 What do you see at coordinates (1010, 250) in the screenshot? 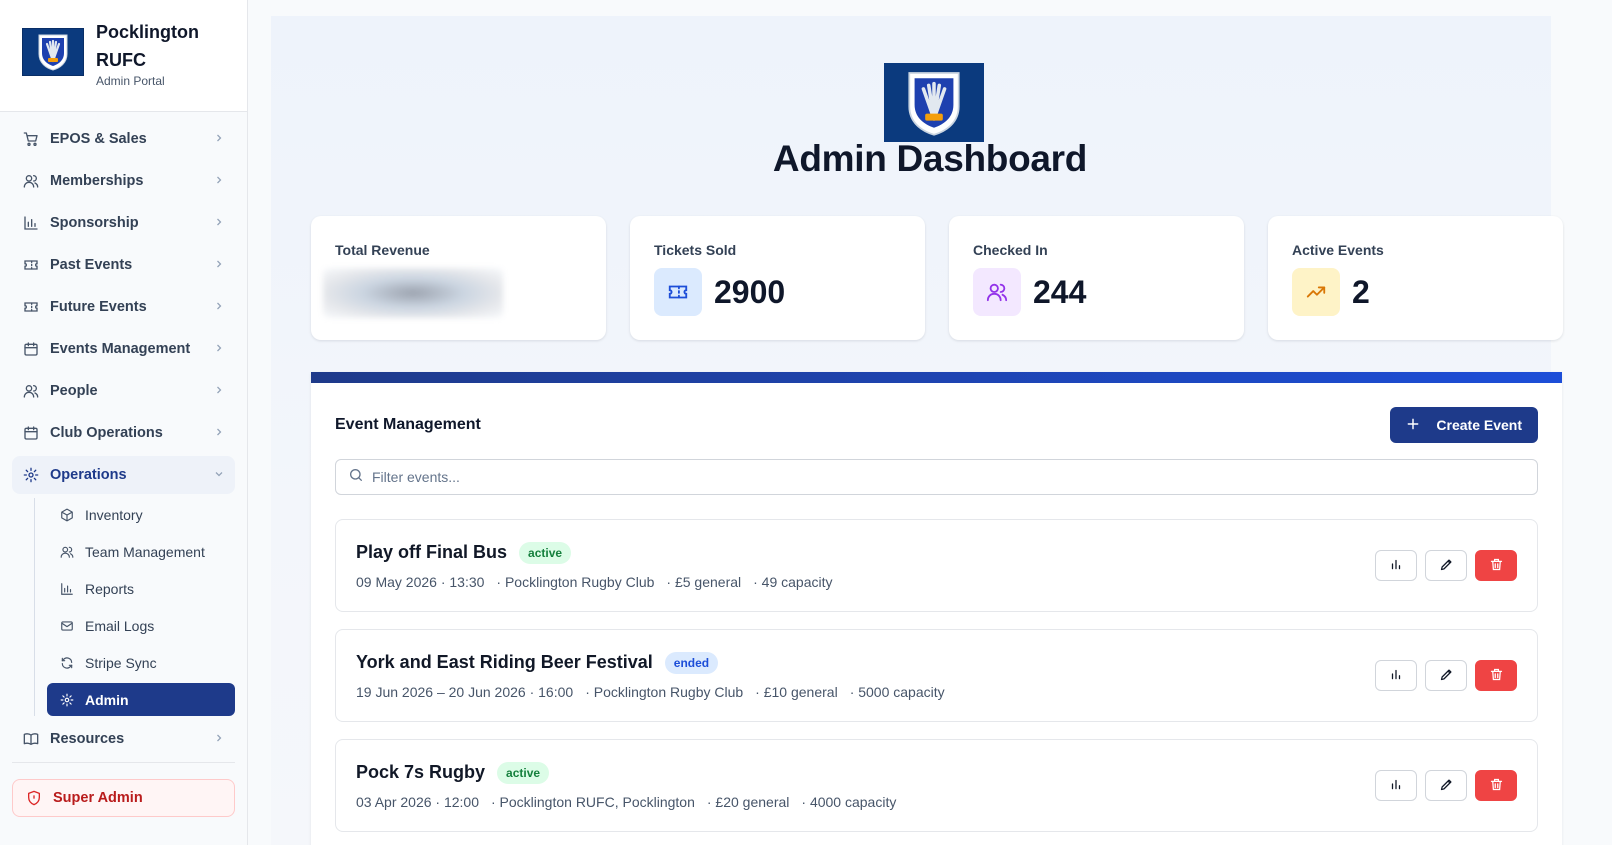
I see `stat-label: Checked In` at bounding box center [1010, 250].